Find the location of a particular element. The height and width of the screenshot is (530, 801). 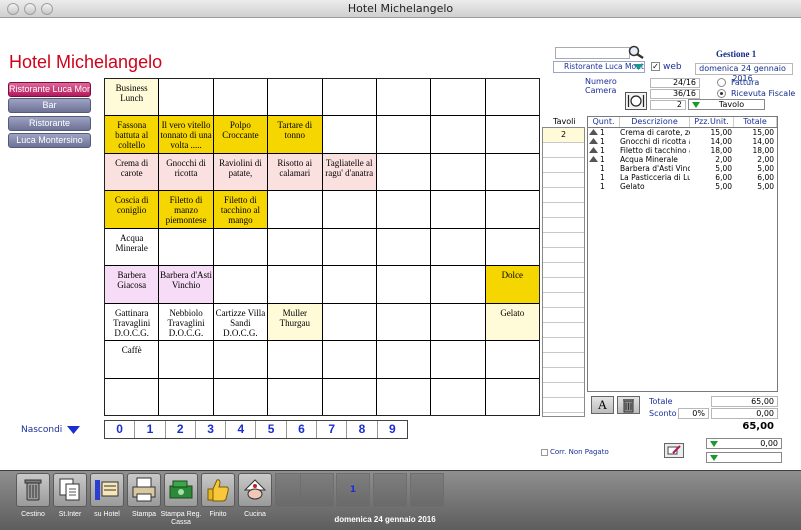

sidebar-item: Bar is located at coordinates (49, 105).